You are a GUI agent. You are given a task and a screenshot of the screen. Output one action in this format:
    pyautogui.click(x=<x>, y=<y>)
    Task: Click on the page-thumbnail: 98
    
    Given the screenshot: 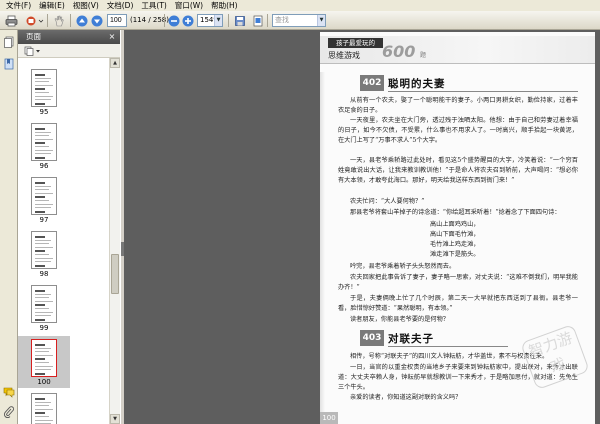 What is the action you would take?
    pyautogui.click(x=44, y=254)
    